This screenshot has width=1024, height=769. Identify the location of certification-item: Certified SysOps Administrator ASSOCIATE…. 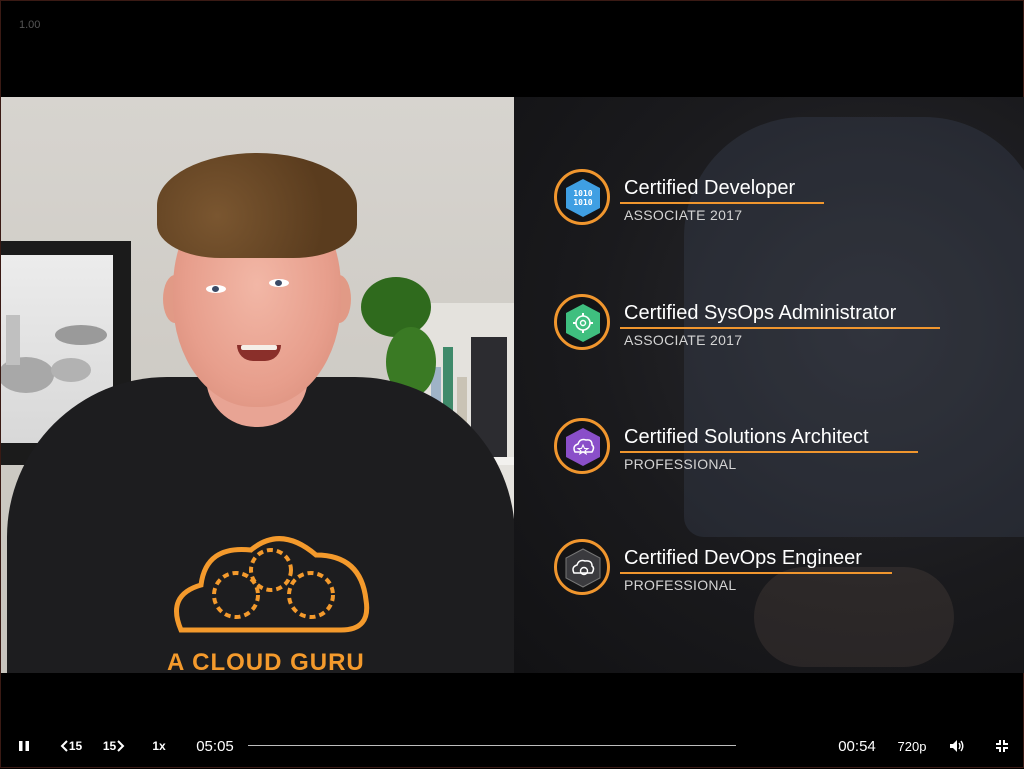
(774, 325).